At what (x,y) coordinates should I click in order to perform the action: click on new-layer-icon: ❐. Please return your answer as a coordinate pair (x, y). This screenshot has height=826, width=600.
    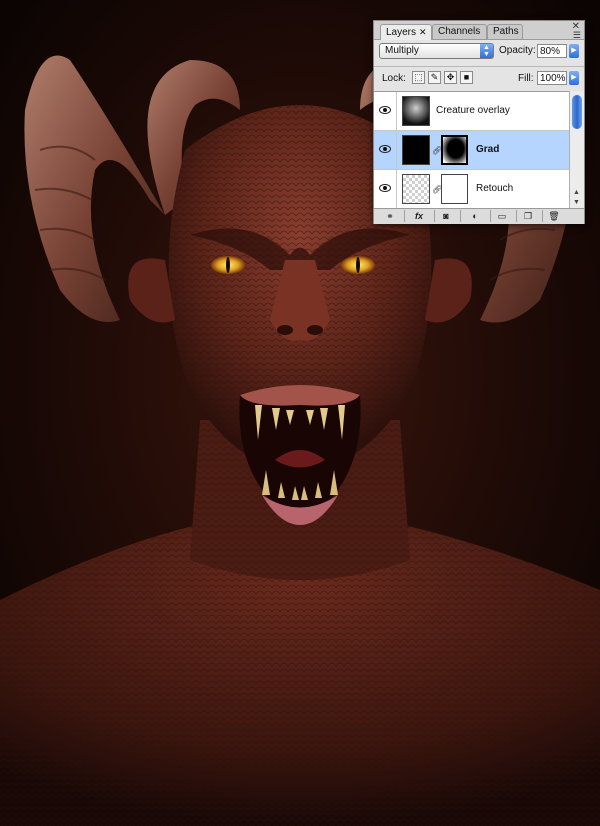
    Looking at the image, I should click on (528, 216).